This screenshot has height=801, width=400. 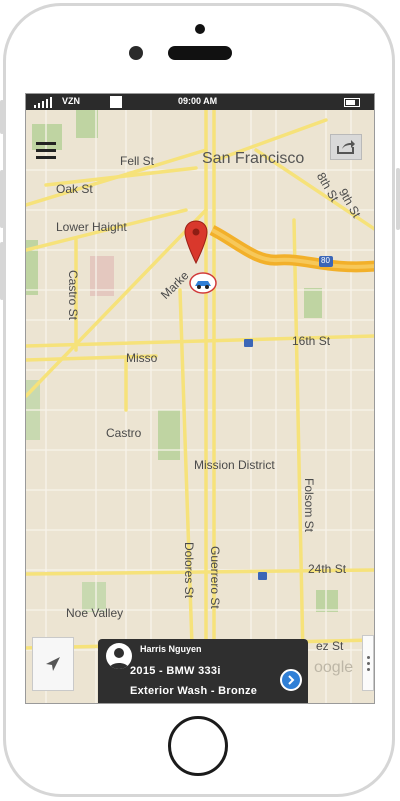 What do you see at coordinates (309, 505) in the screenshot?
I see `map-label-folsom-st: Folsom St` at bounding box center [309, 505].